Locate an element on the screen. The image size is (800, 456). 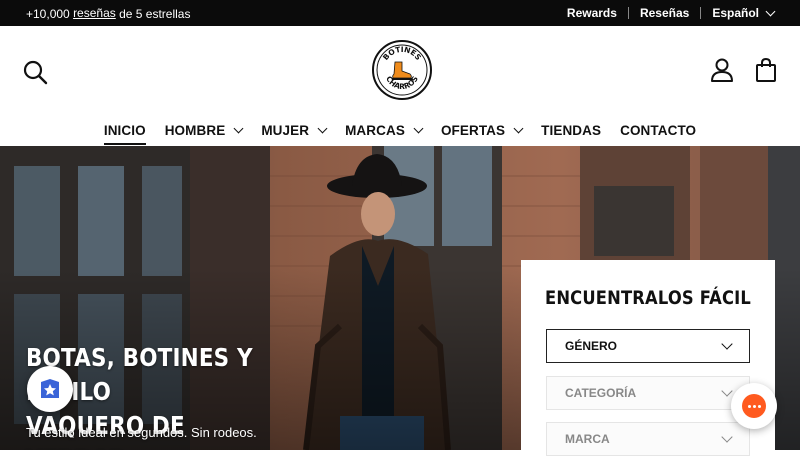
account-button is located at coordinates (722, 70).